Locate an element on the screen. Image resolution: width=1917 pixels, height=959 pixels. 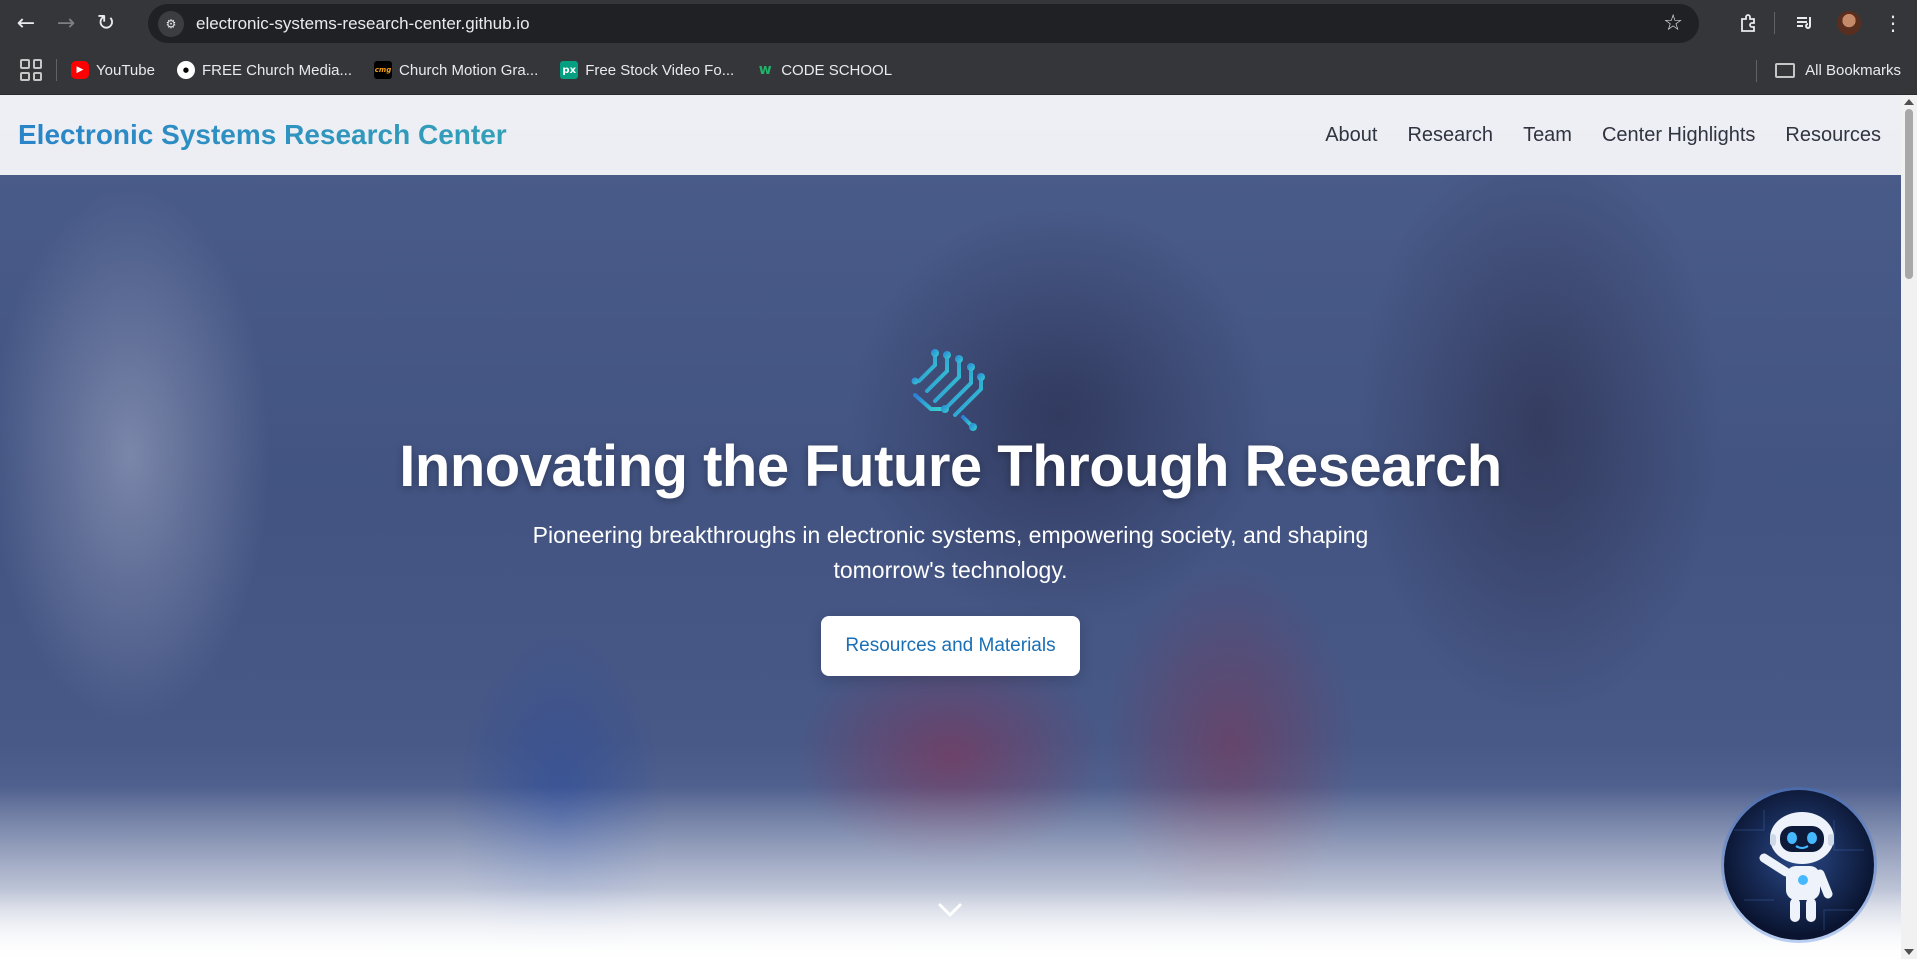
cmg-icon: cmg is located at coordinates (383, 70).